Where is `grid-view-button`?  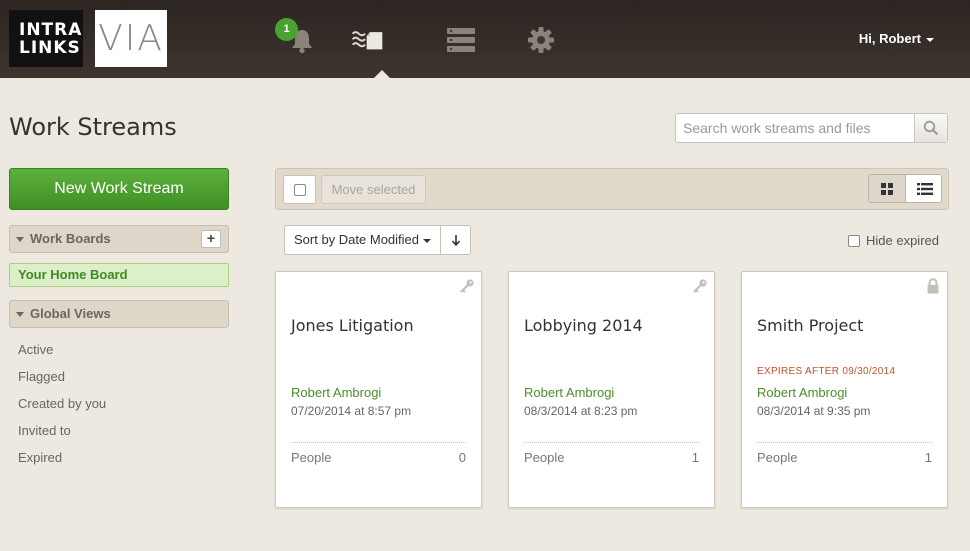
grid-view-button is located at coordinates (887, 188).